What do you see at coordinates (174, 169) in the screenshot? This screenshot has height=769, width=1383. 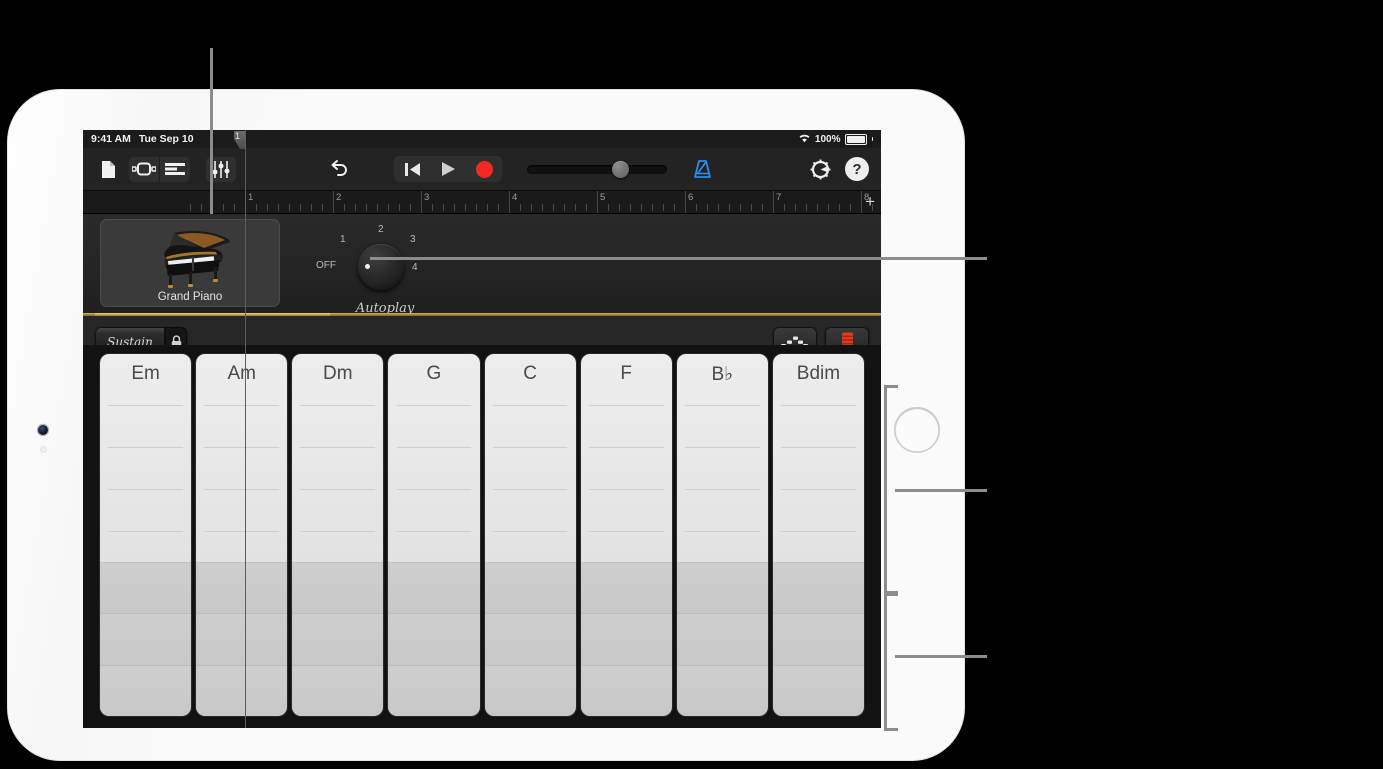 I see `track-view-button` at bounding box center [174, 169].